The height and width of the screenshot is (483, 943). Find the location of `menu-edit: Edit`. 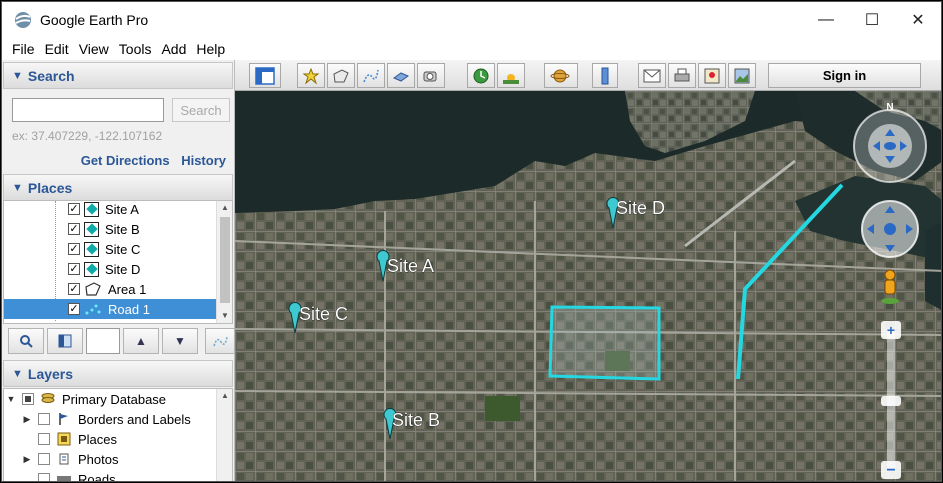

menu-edit: Edit is located at coordinates (57, 49).